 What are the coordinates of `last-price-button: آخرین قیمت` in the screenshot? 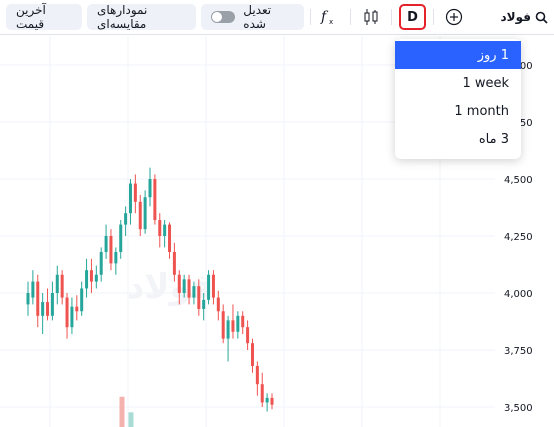 It's located at (44, 17).